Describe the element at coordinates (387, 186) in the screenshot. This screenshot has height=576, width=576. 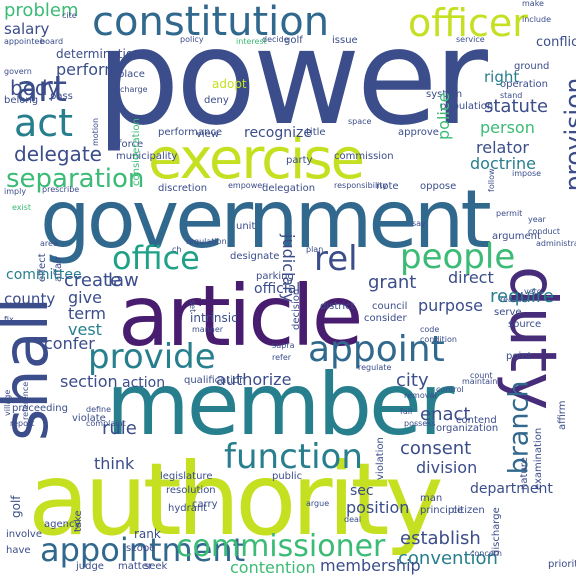
I see `cloud-word-delegation: note` at that location.